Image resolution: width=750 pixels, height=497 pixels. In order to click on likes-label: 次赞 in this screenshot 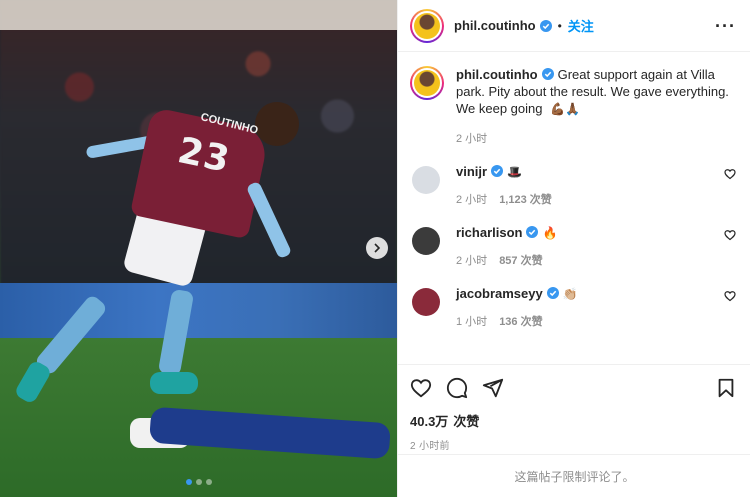, I will do `click(466, 421)`.